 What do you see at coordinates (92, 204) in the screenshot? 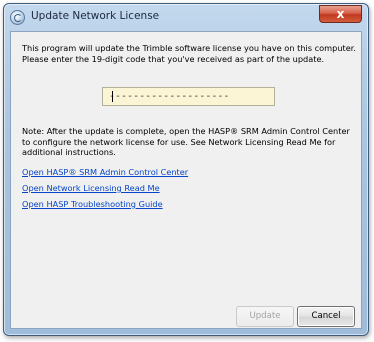
I see `open-troubleshooting-link: Open HASP Troubleshooting Guide` at bounding box center [92, 204].